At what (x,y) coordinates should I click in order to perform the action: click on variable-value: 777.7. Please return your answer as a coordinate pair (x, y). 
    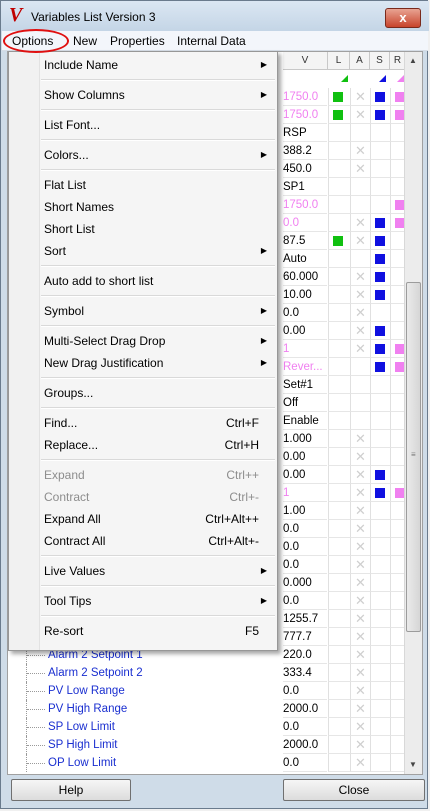
    Looking at the image, I should click on (305, 637).